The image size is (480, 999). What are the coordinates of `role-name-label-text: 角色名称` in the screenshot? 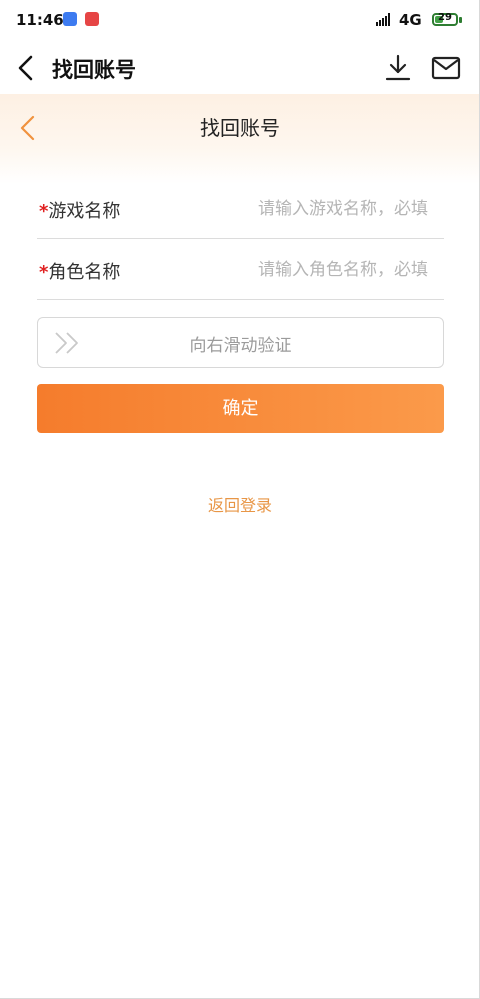 It's located at (84, 272).